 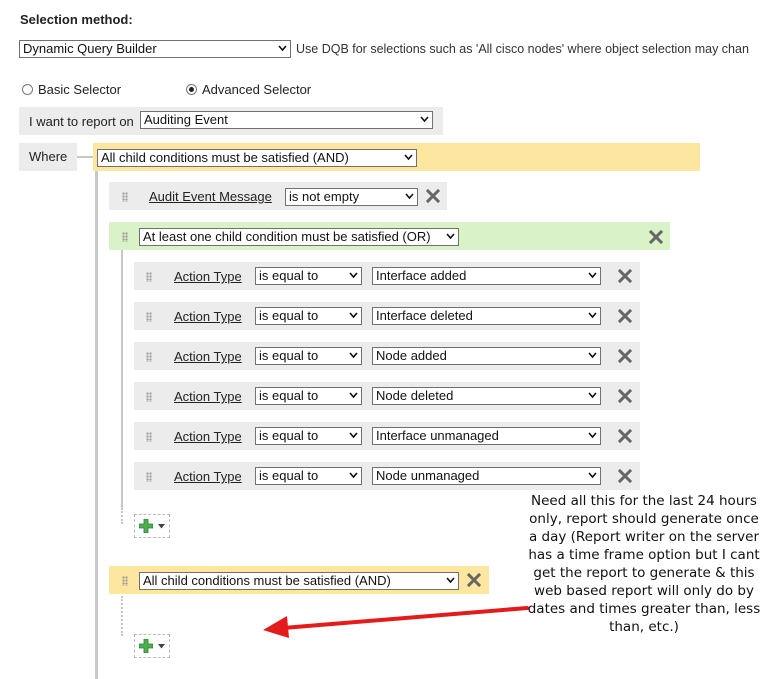 What do you see at coordinates (486, 396) in the screenshot?
I see `condition-value-select: Node deleted` at bounding box center [486, 396].